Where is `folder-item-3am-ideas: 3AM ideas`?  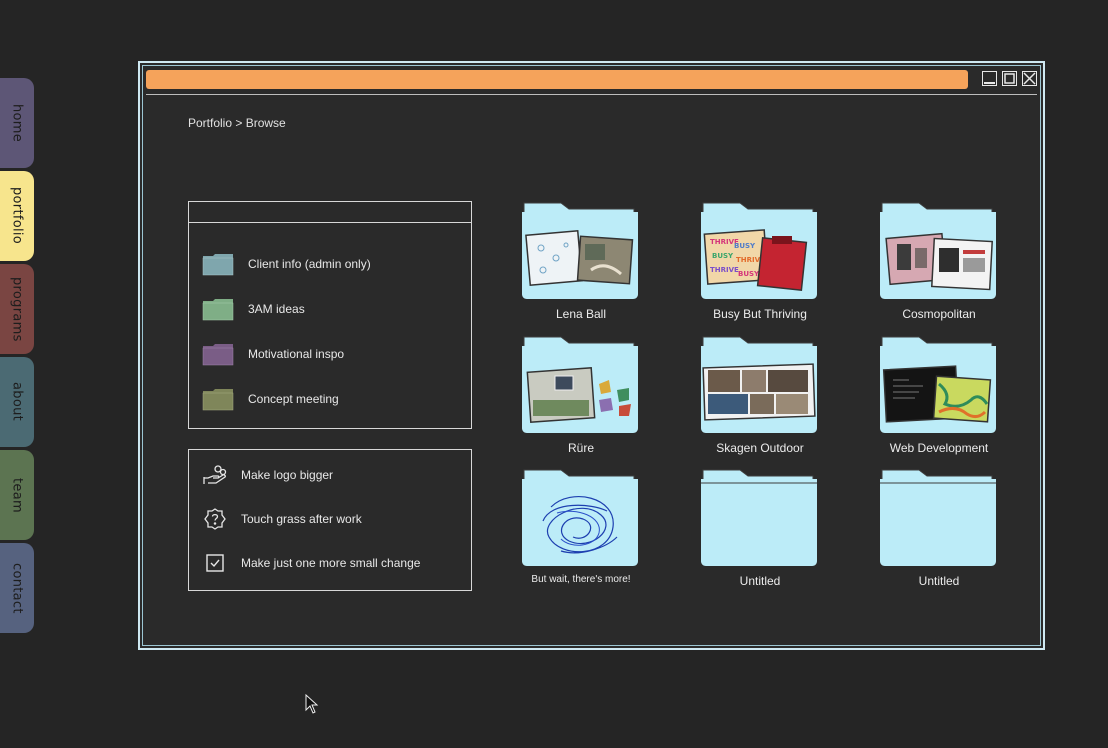 folder-item-3am-ideas: 3AM ideas is located at coordinates (253, 309).